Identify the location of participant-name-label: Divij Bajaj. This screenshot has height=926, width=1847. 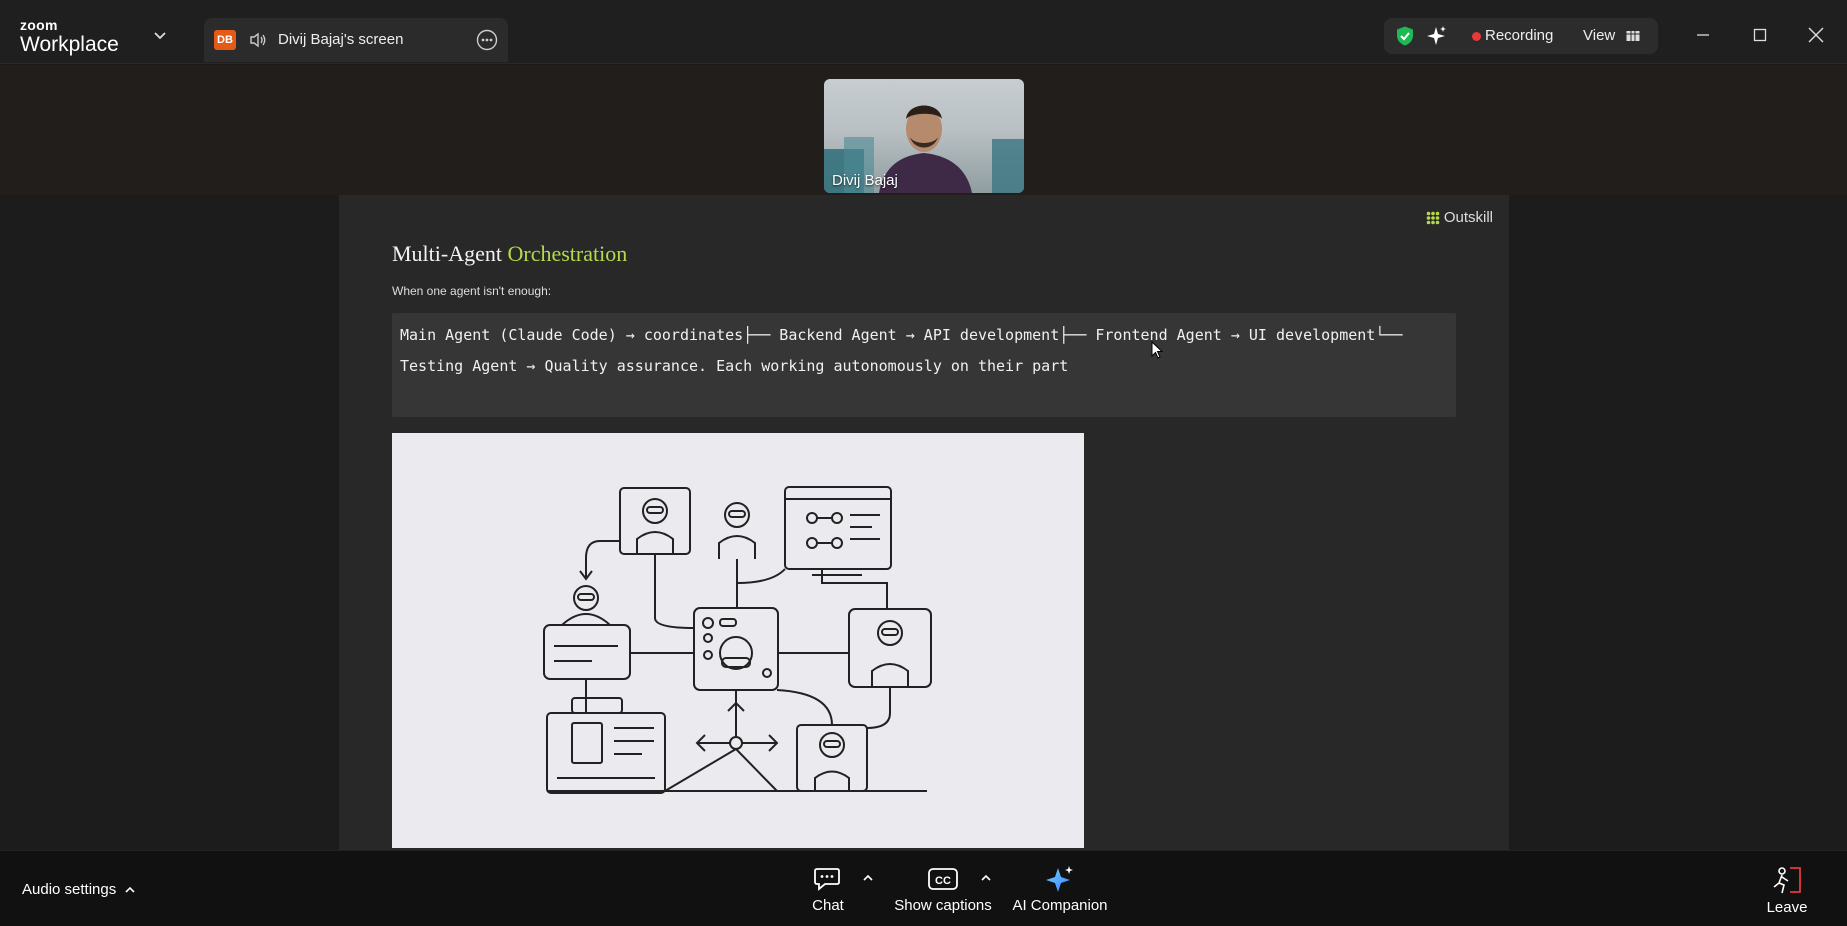
(865, 180).